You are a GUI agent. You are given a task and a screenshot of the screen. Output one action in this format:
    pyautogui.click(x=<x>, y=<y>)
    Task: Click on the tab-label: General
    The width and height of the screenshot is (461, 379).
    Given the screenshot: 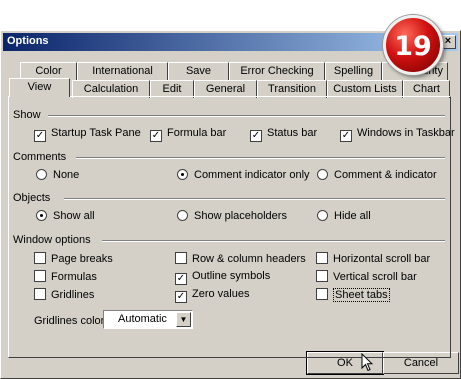 What is the action you would take?
    pyautogui.click(x=225, y=89)
    